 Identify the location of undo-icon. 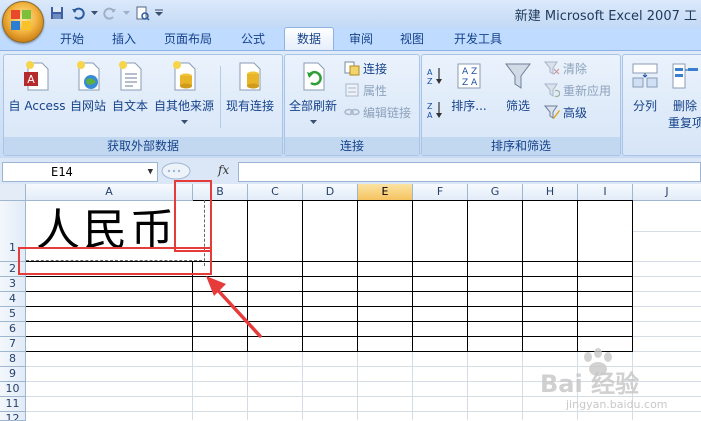
(78, 13).